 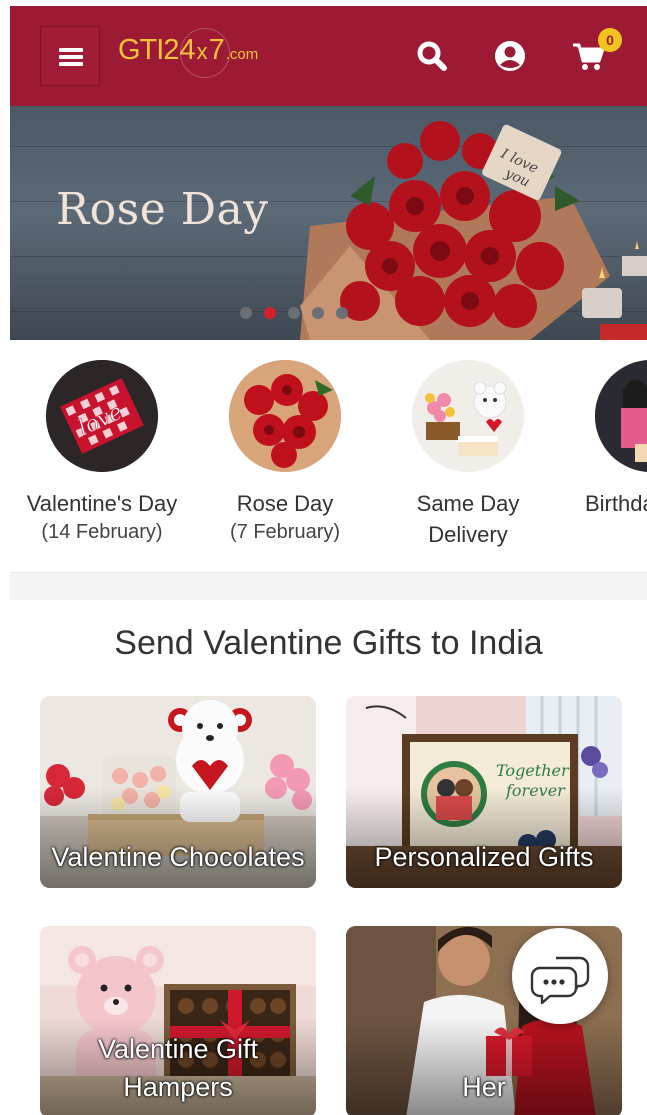 I want to click on banner-pagination, so click(x=294, y=313).